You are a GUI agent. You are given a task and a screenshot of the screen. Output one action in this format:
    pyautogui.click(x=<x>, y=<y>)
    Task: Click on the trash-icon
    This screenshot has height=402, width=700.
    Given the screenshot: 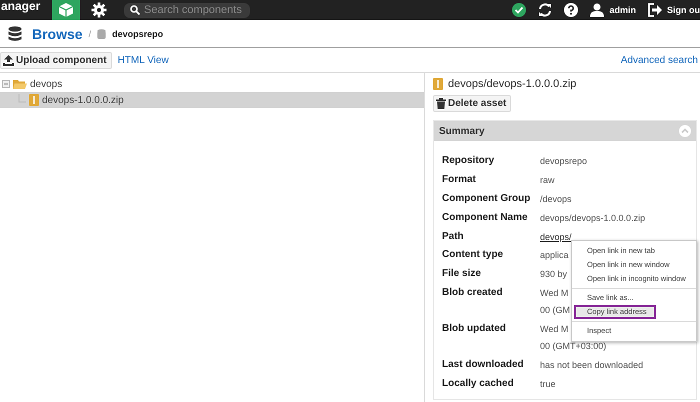 What is the action you would take?
    pyautogui.click(x=441, y=103)
    